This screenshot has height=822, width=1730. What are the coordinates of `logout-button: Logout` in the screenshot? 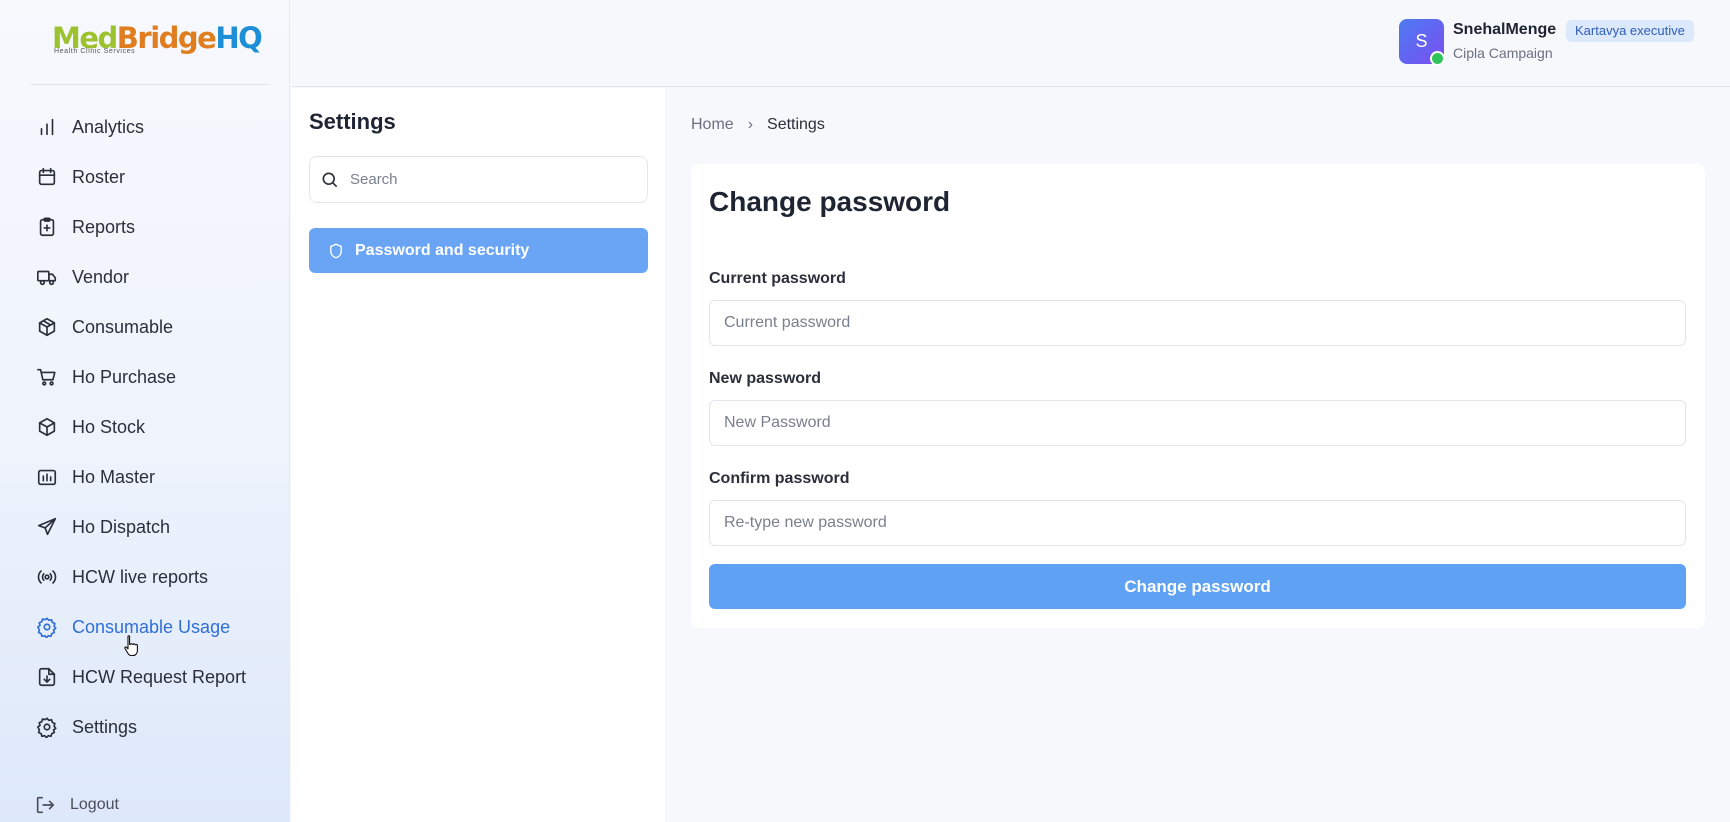 It's located at (76, 805).